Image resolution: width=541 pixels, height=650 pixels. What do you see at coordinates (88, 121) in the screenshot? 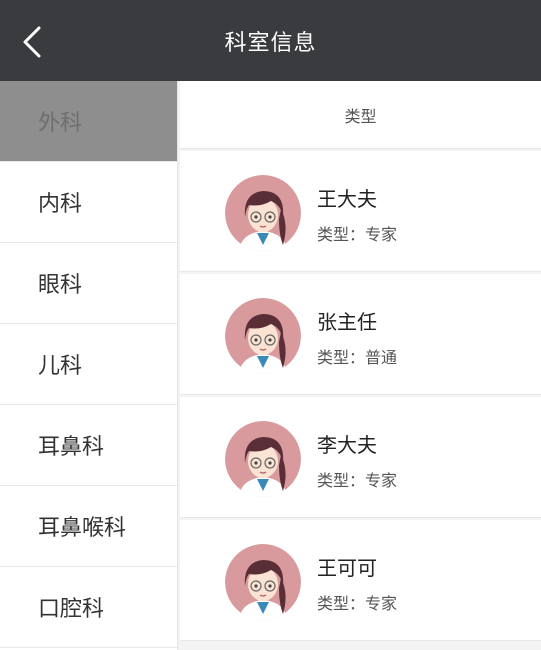
I see `dept-item-surgery: 外科` at bounding box center [88, 121].